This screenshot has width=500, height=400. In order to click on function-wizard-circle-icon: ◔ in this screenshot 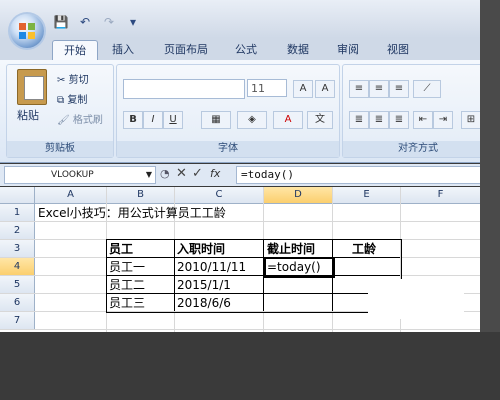, I will do `click(165, 173)`.